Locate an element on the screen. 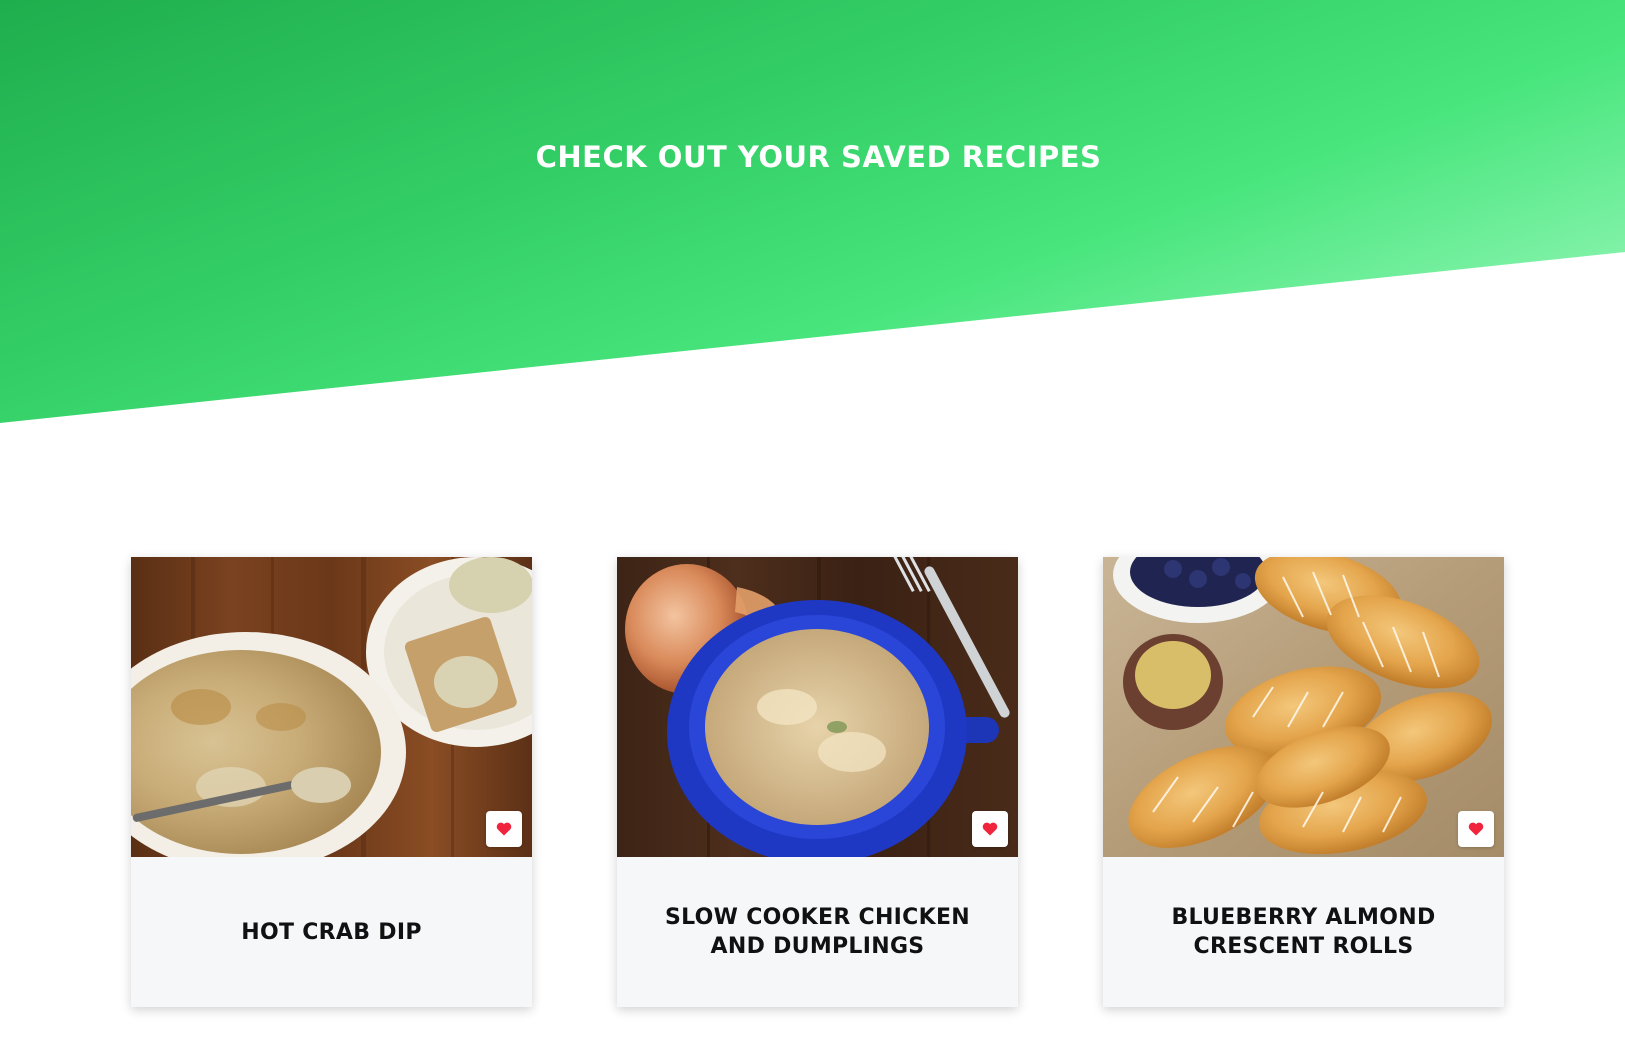  page-title: CHECK OUT YOUR SAVED RECIPES is located at coordinates (818, 157).